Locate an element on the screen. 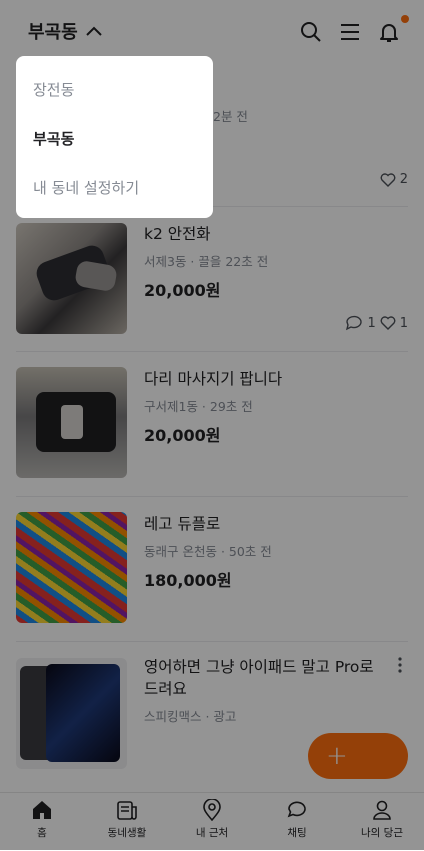  dropdown-item-jangjeon: 장전동 is located at coordinates (53, 89).